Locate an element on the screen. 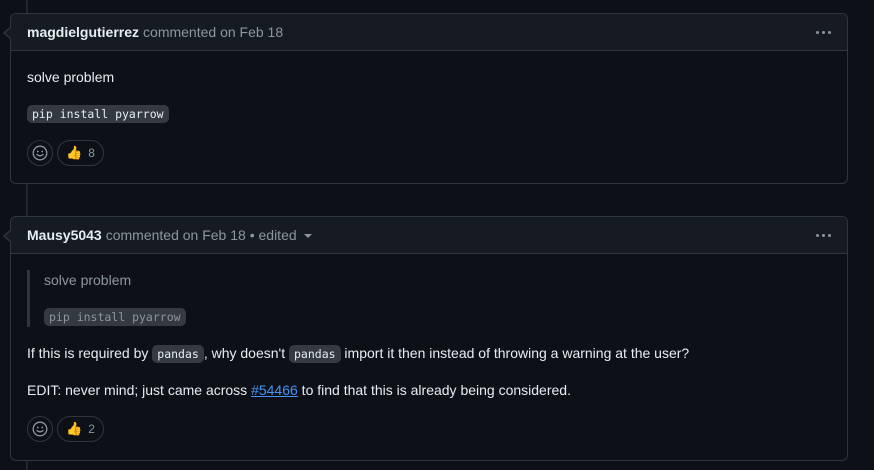 This screenshot has width=874, height=470. blockquote: solve problem pip install pyarrow is located at coordinates (429, 298).